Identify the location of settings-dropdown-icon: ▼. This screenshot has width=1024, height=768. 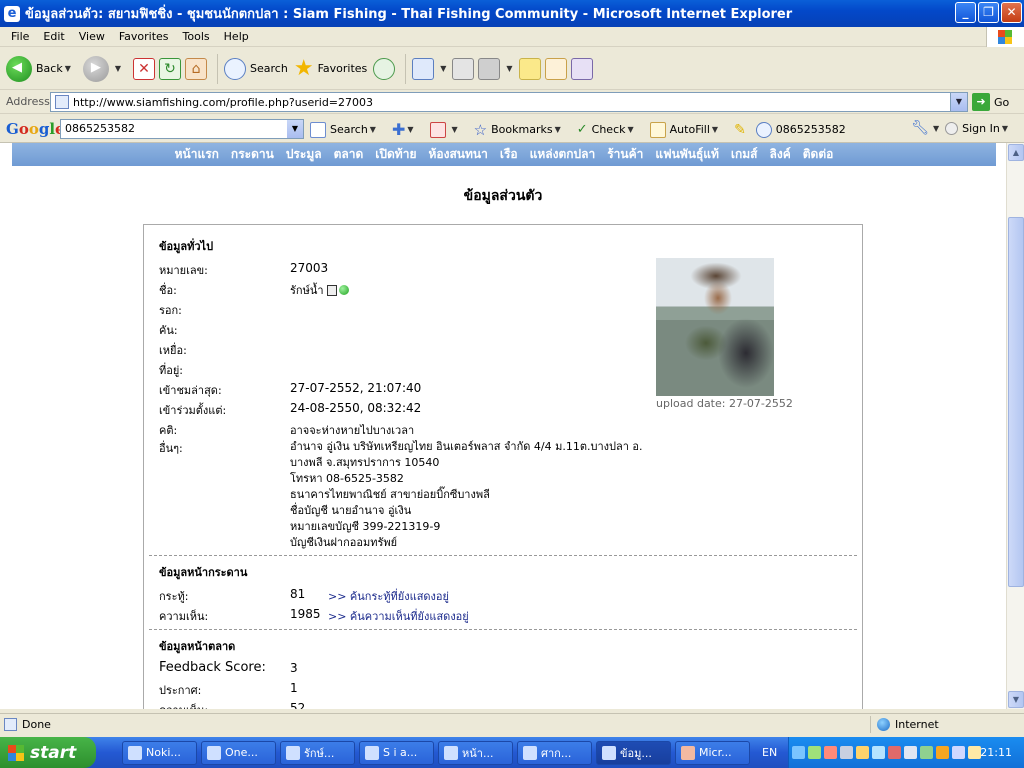
(936, 128).